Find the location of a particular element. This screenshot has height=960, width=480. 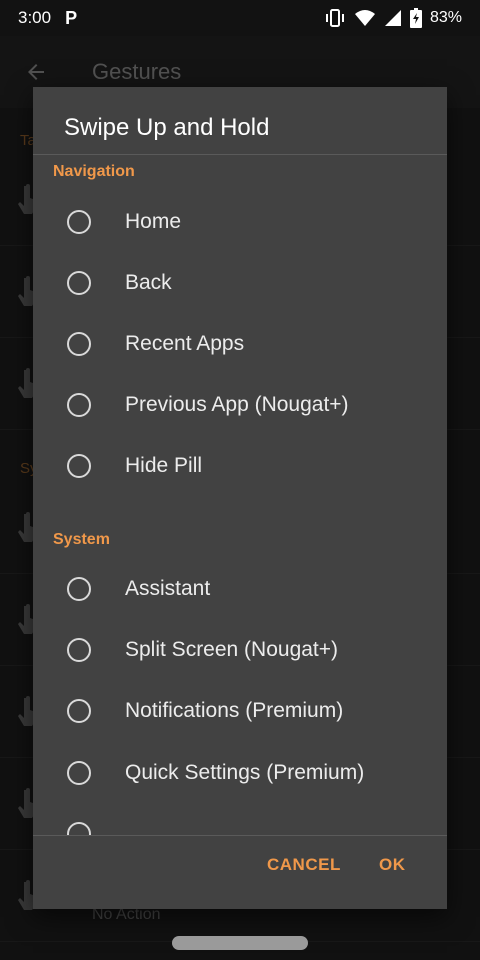

option-hide-pill: Hide Pill is located at coordinates (240, 465).